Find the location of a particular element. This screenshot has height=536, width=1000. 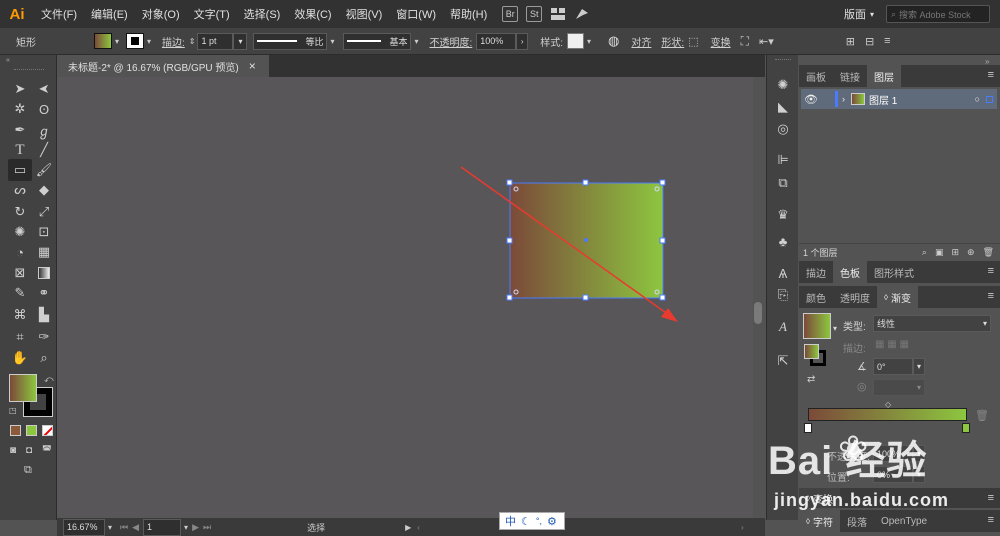

visibility-eye-icon: 👁 is located at coordinates (811, 99).